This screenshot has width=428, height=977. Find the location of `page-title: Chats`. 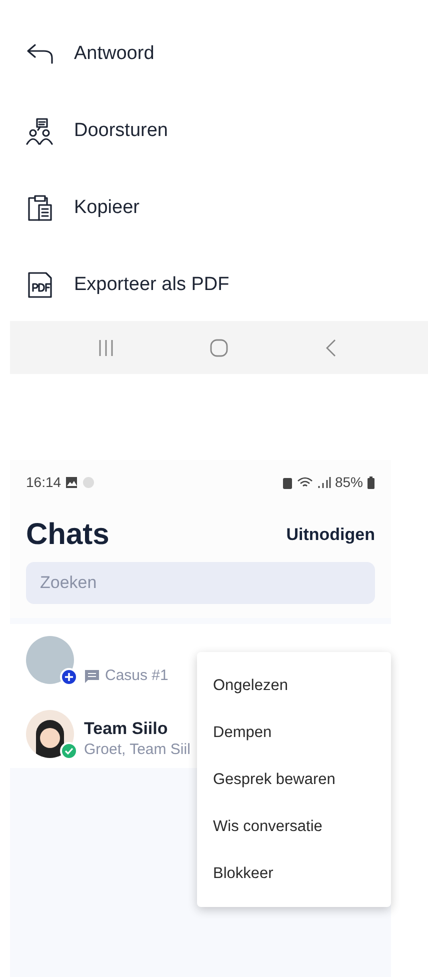

page-title: Chats is located at coordinates (68, 535).